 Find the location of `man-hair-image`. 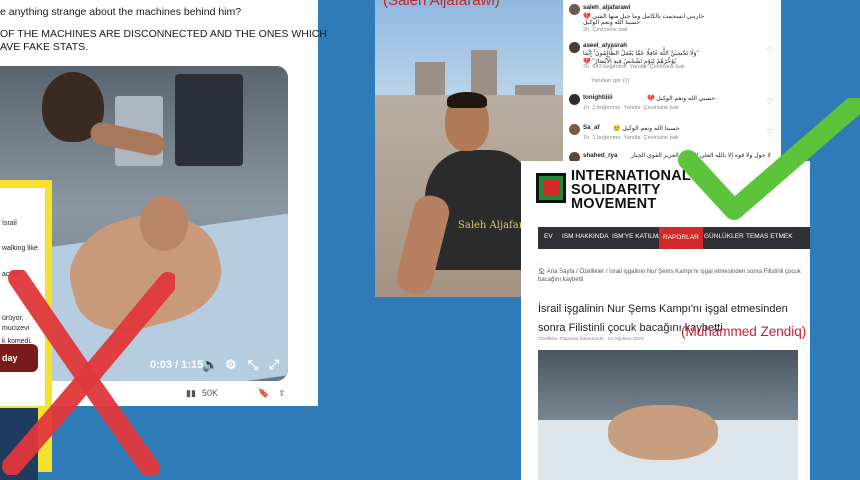

man-hair-image is located at coordinates (467, 100).